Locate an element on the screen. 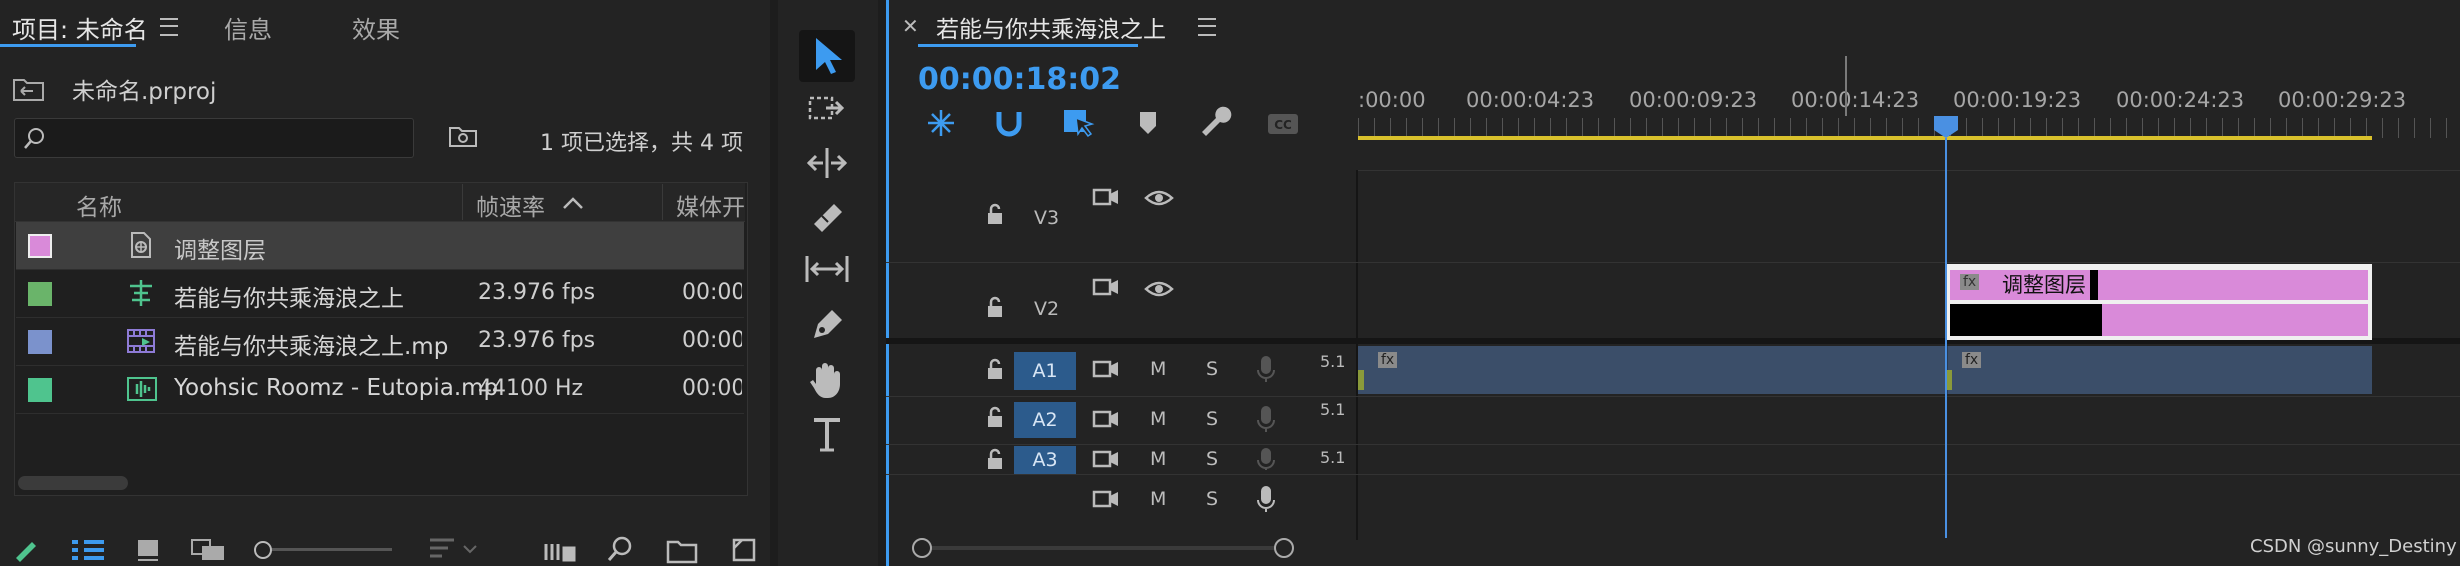  ruler-ticks is located at coordinates (1909, 128).